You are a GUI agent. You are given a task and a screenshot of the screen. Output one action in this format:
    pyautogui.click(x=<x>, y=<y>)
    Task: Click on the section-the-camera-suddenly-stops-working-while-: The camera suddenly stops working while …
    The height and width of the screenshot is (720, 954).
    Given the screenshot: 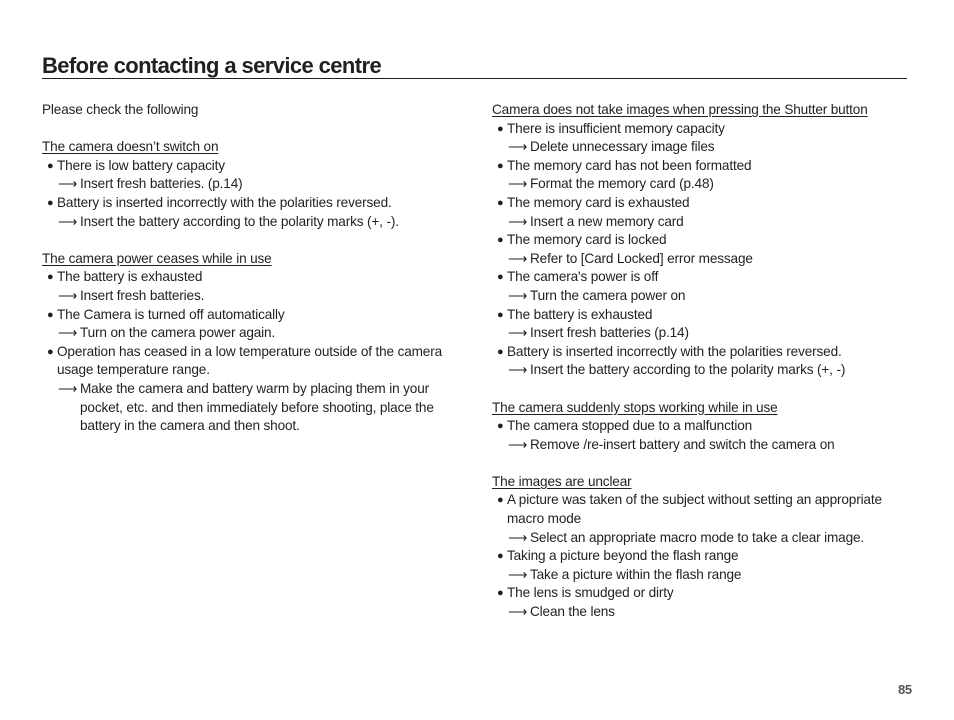 What is the action you would take?
    pyautogui.click(x=702, y=427)
    